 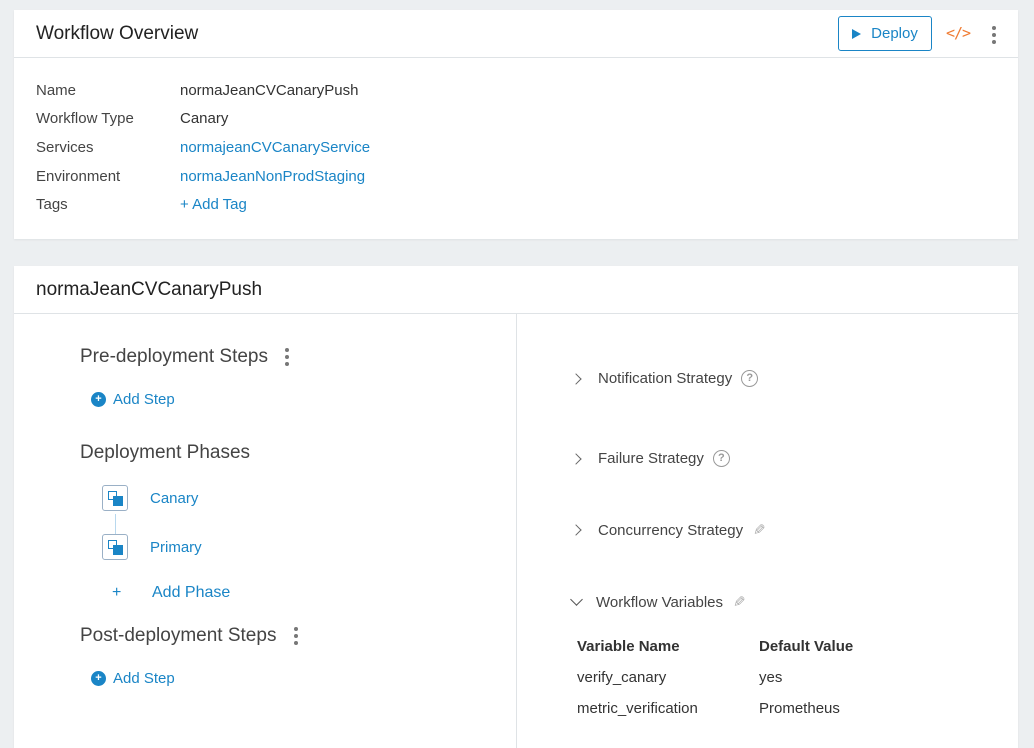 I want to click on pre-deployment-title: Pre-deployment Steps, so click(x=174, y=356).